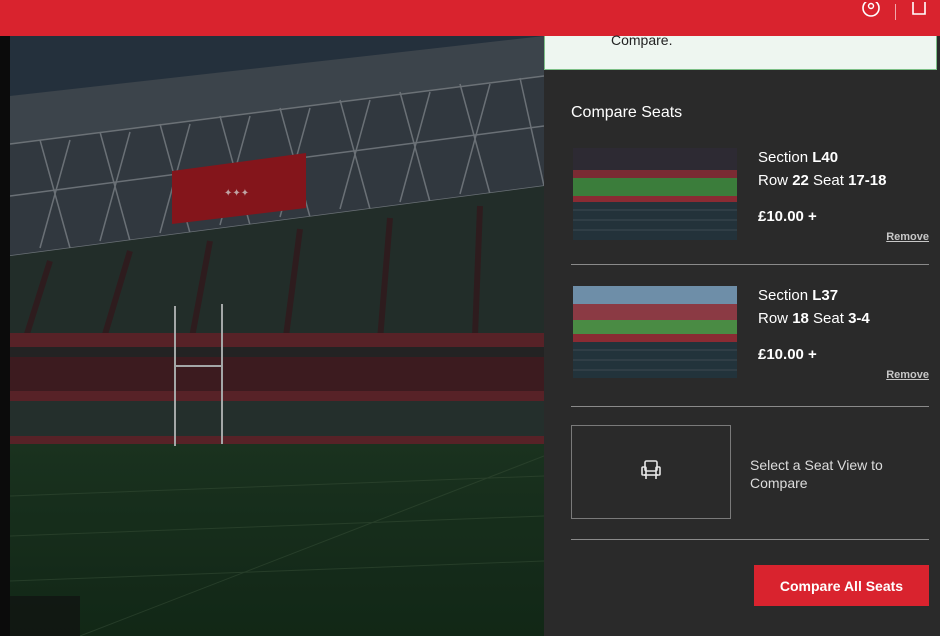 The image size is (940, 636). Describe the element at coordinates (871, 12) in the screenshot. I see `user-icon` at that location.